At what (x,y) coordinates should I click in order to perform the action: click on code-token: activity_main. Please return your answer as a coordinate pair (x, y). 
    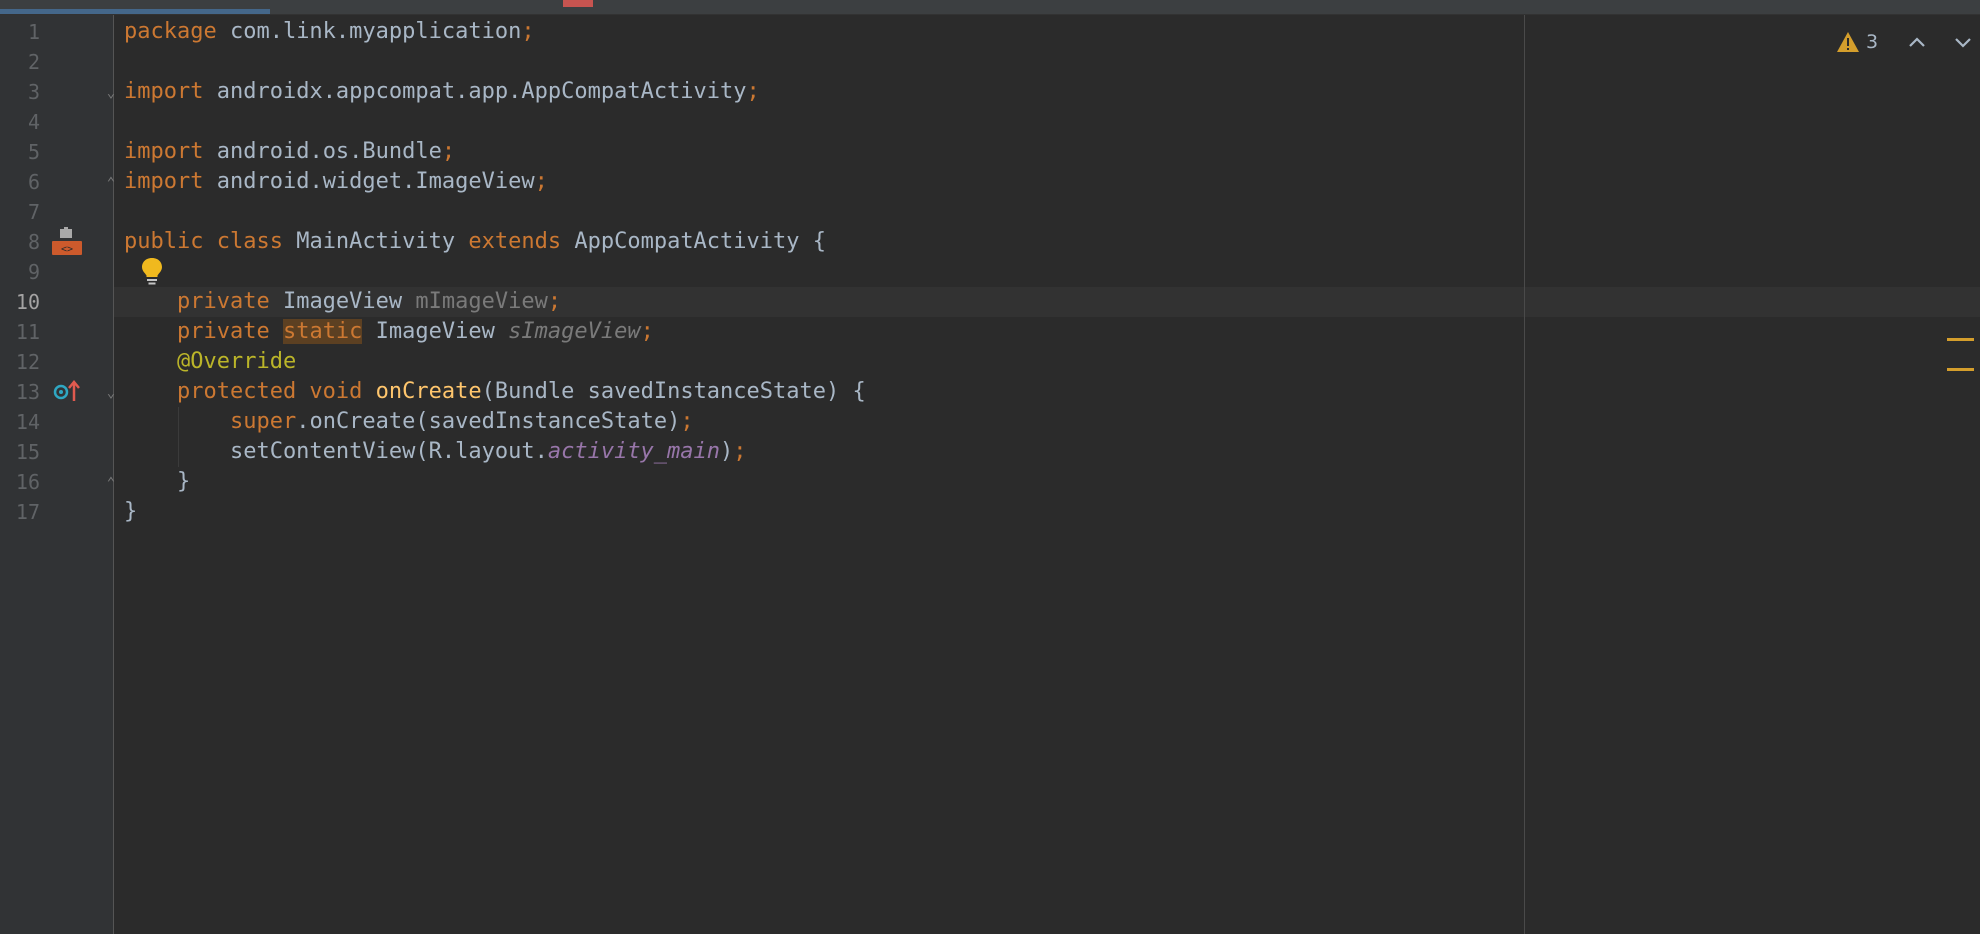
    Looking at the image, I should click on (634, 451).